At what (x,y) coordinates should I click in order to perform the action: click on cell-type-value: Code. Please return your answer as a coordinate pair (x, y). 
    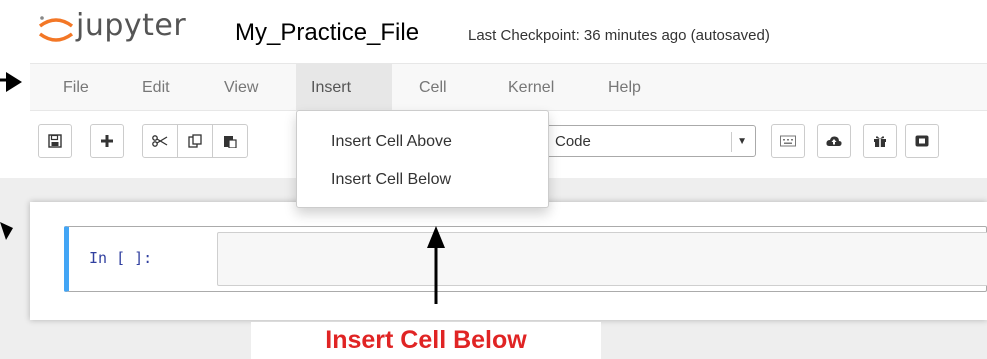
    Looking at the image, I should click on (573, 141).